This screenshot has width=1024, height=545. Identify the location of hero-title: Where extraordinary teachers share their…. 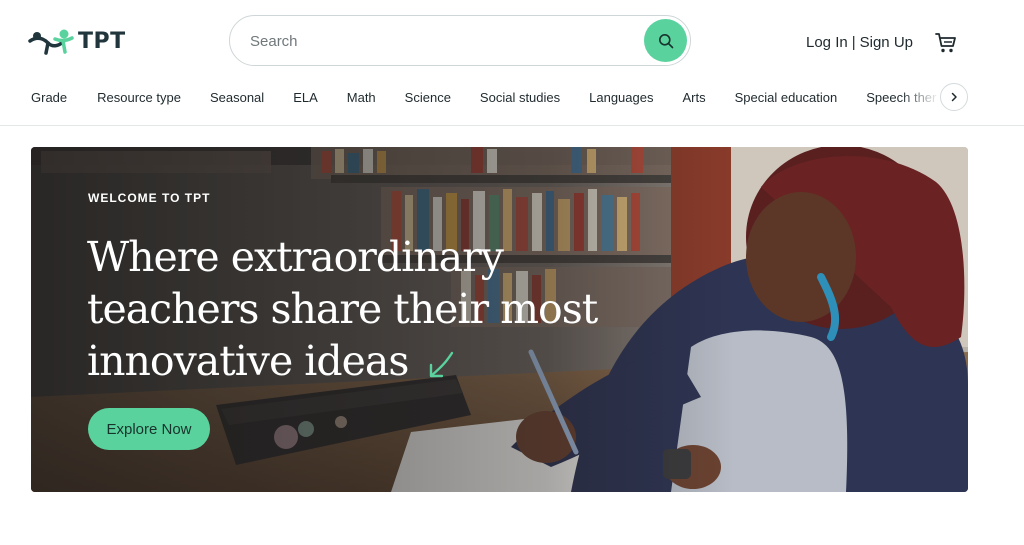
(347, 309).